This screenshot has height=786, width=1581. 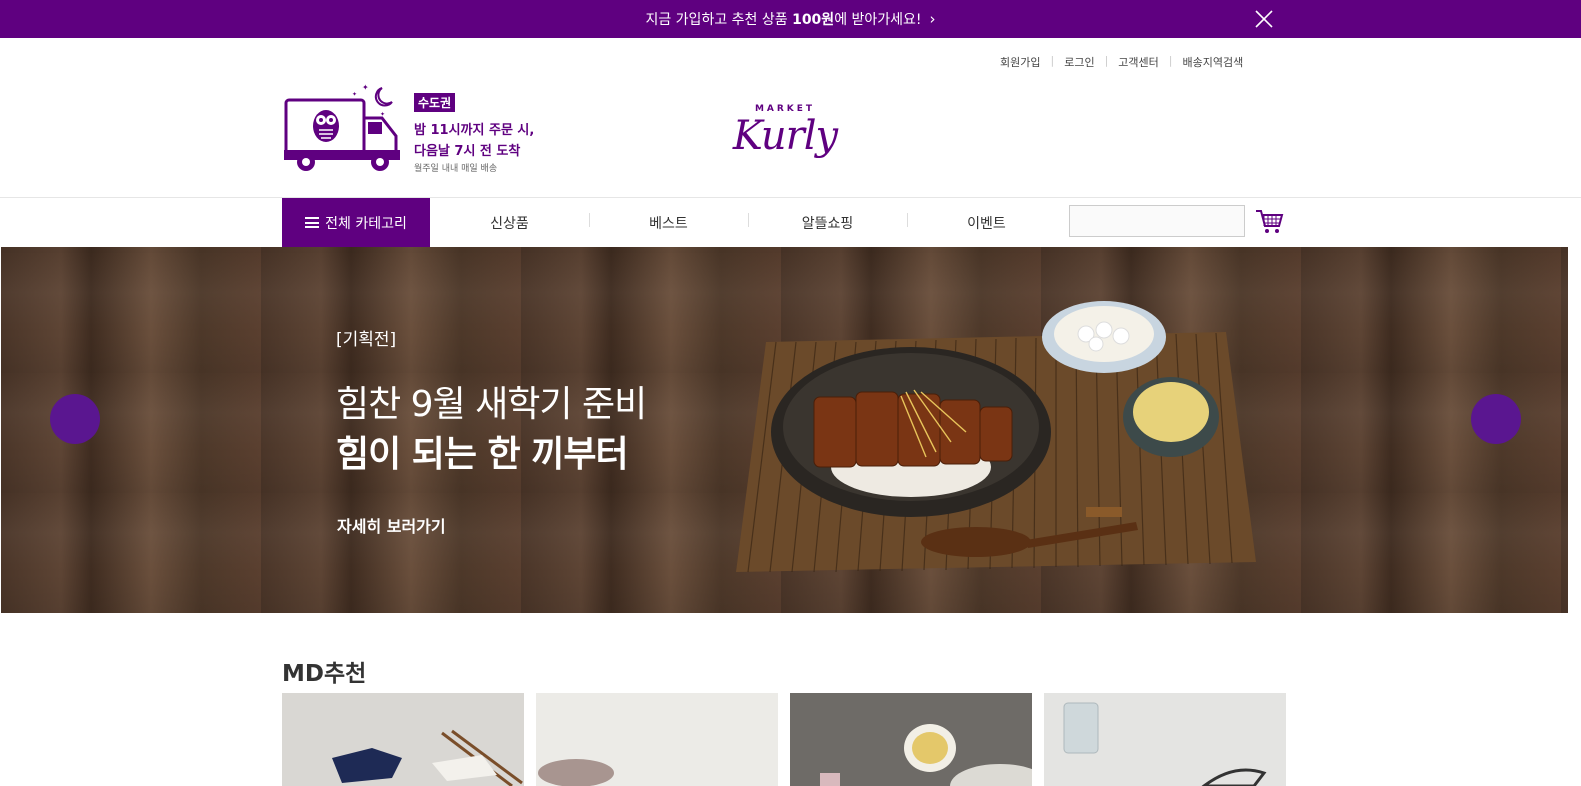 What do you see at coordinates (1269, 221) in the screenshot?
I see `cart-icon` at bounding box center [1269, 221].